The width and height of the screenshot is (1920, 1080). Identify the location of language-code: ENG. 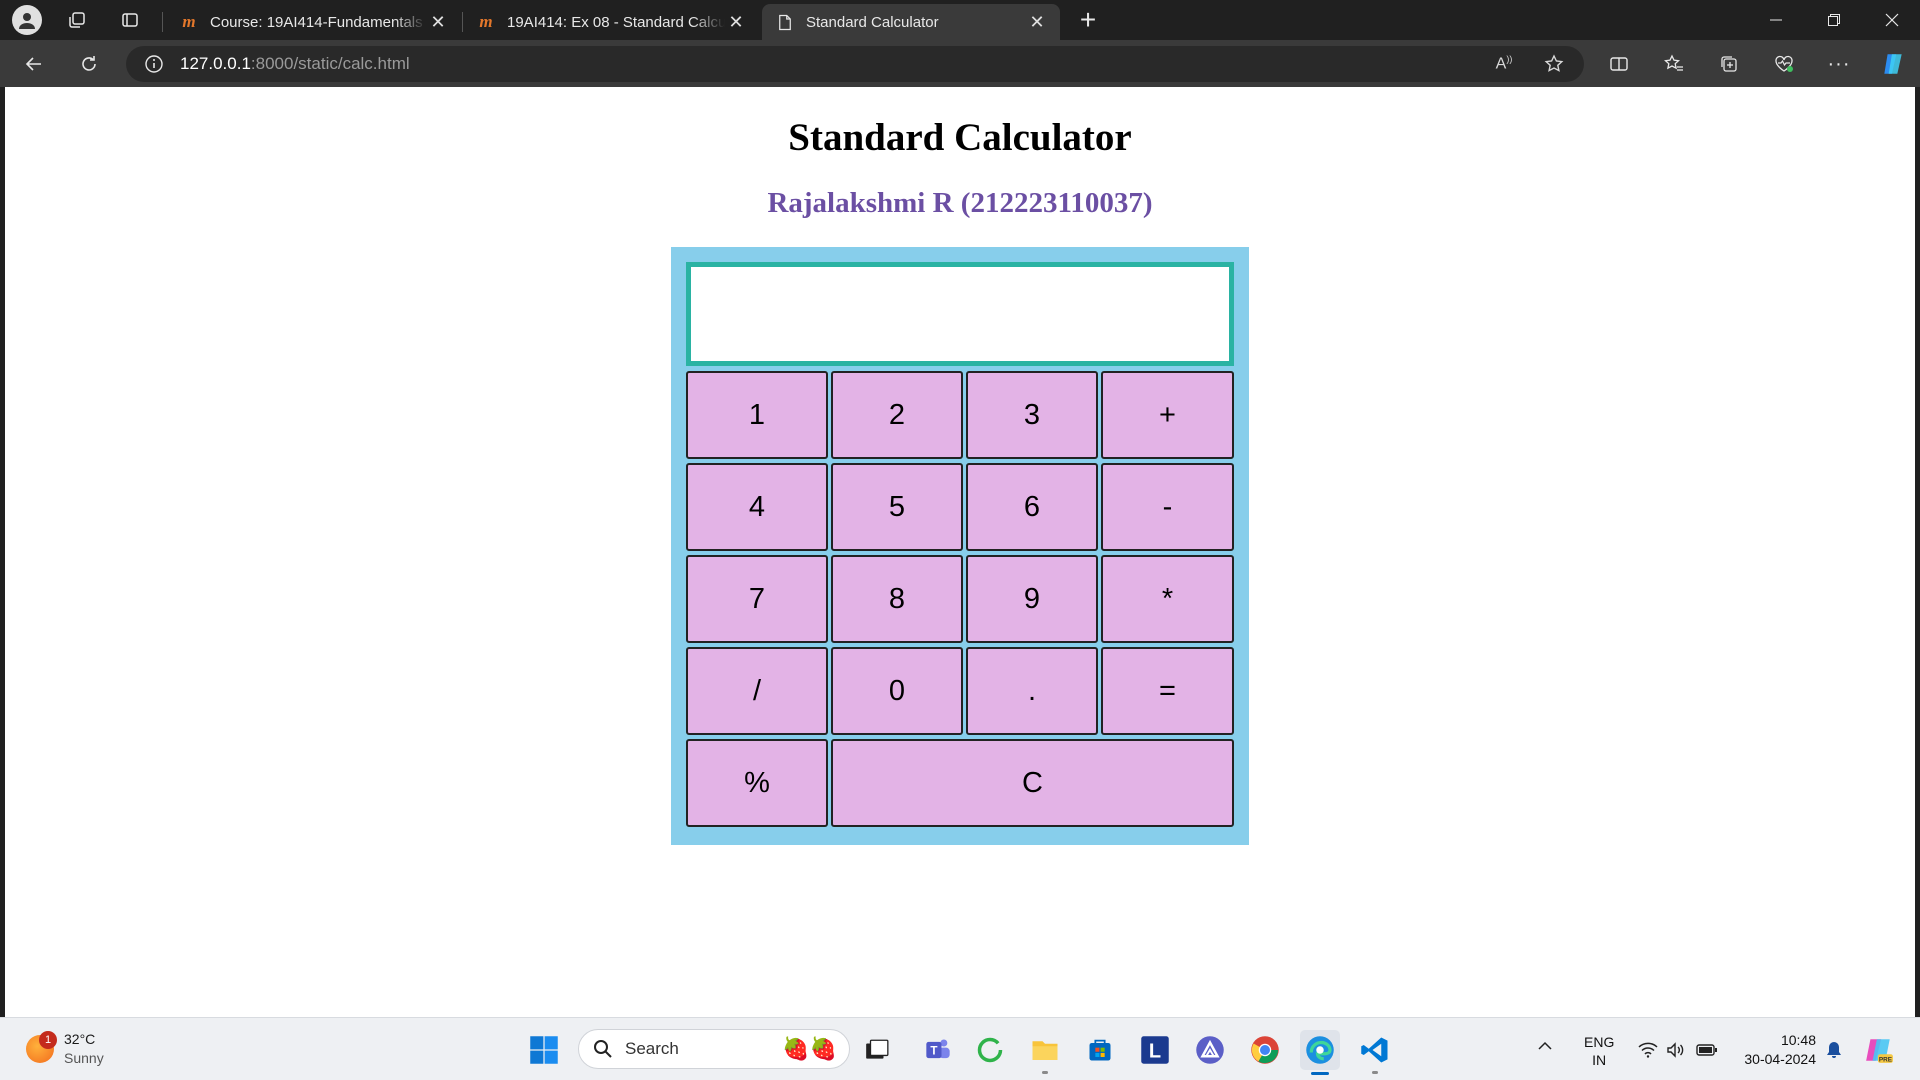
(1599, 1042).